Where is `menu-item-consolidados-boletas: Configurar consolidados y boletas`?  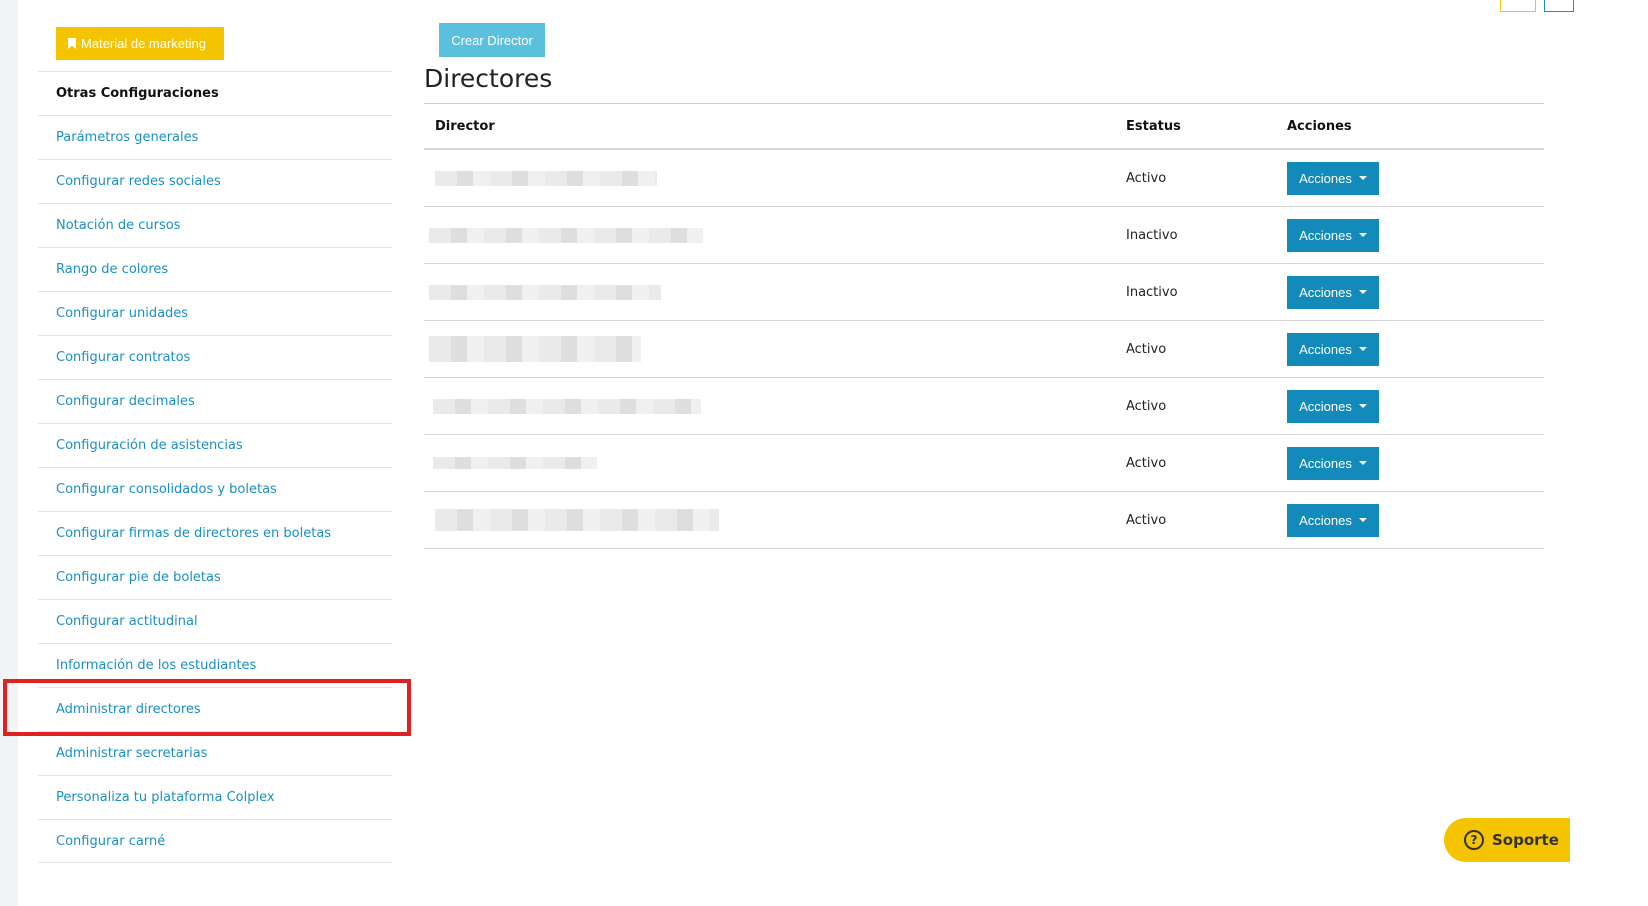 menu-item-consolidados-boletas: Configurar consolidados y boletas is located at coordinates (215, 489).